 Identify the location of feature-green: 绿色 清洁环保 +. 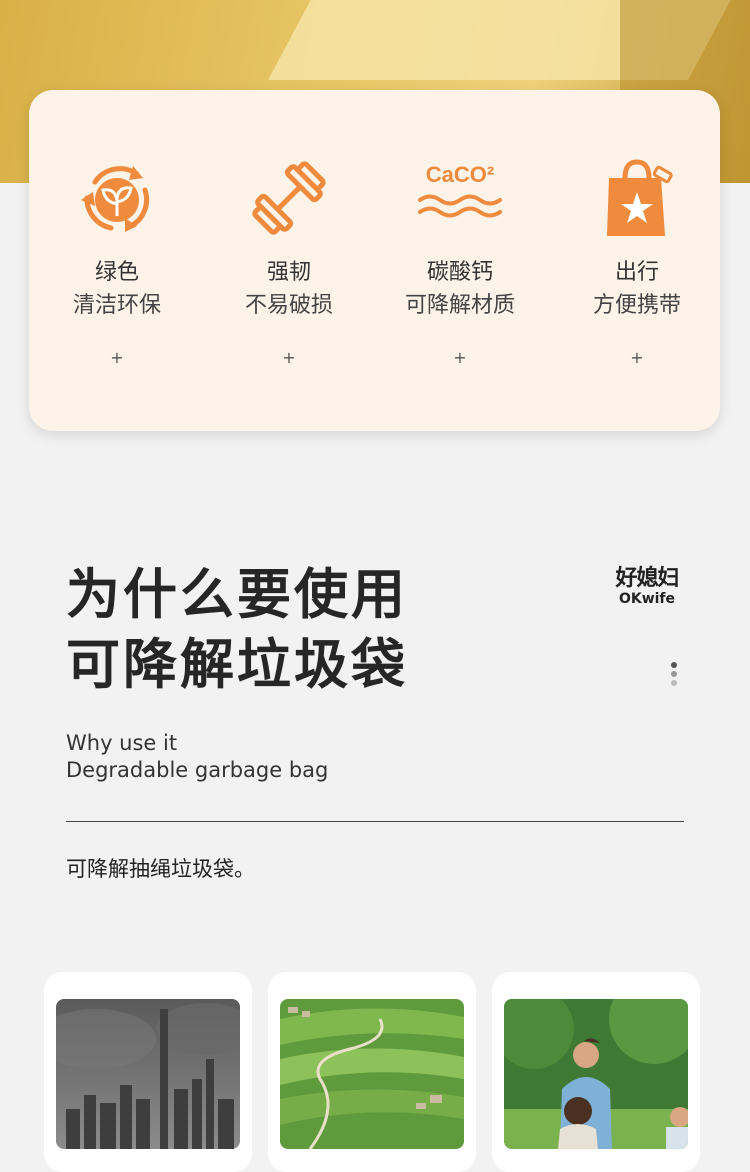
(117, 260).